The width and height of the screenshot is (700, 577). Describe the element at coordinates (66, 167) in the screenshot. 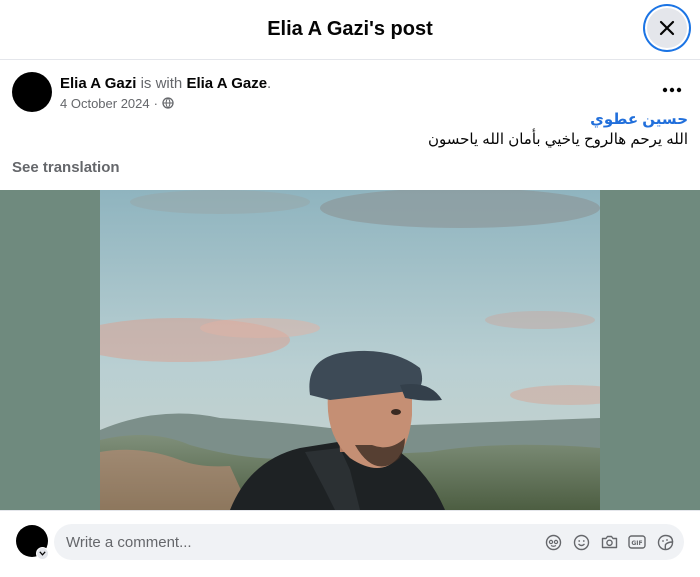

I see `see-translation-link: See translation` at that location.